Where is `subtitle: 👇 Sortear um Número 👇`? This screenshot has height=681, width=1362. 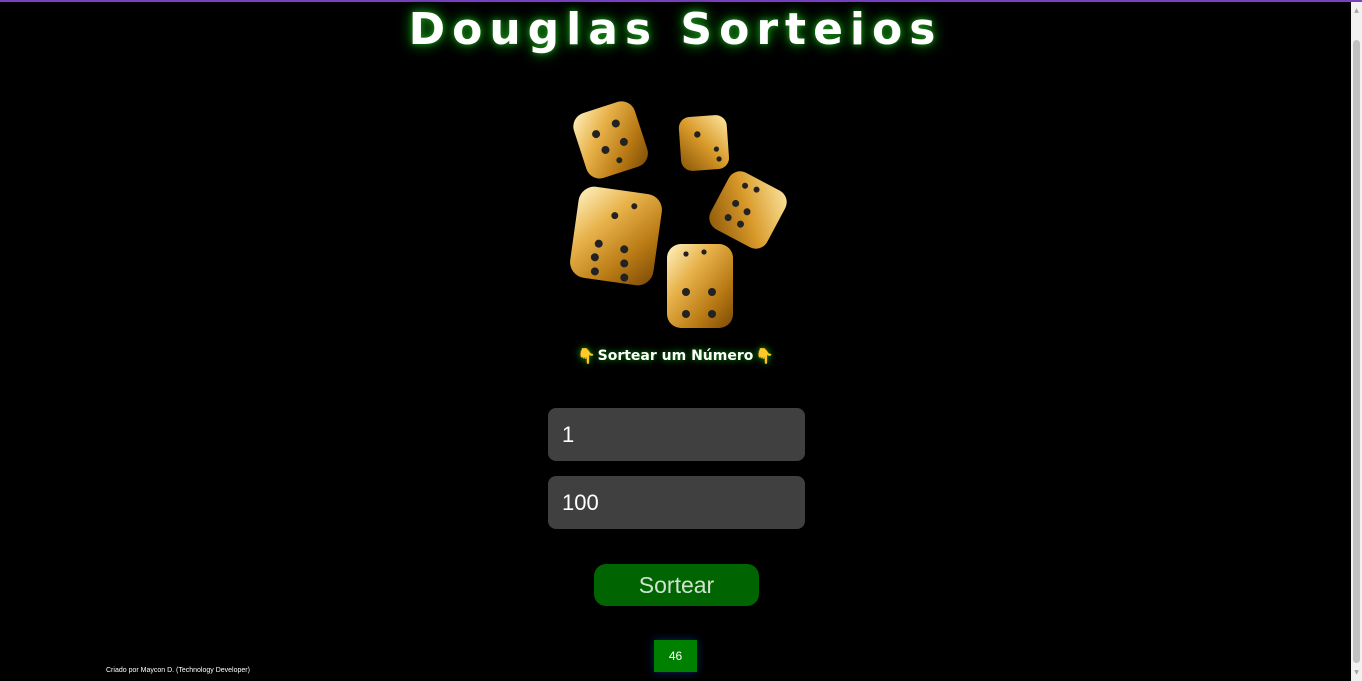
subtitle: 👇 Sortear um Número 👇 is located at coordinates (675, 356).